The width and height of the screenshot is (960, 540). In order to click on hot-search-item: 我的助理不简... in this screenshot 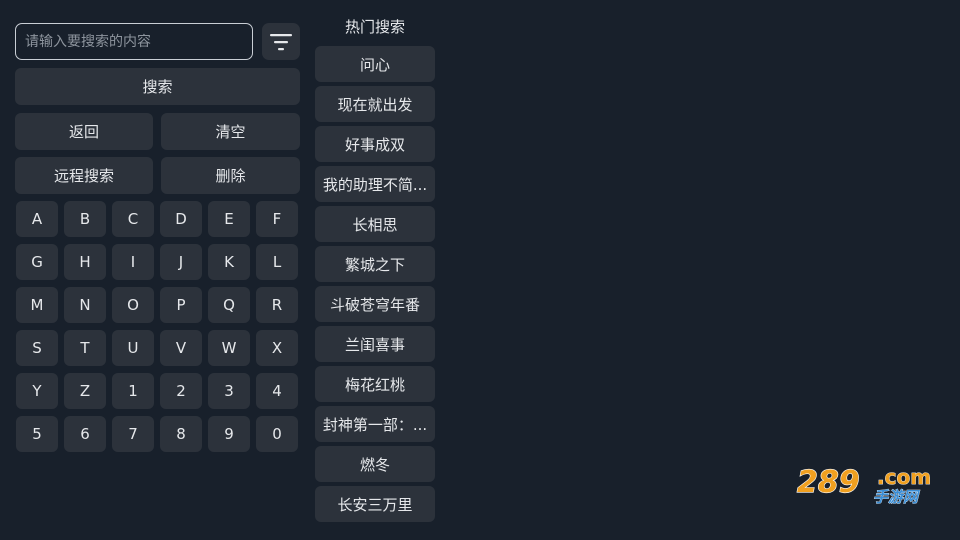, I will do `click(375, 184)`.